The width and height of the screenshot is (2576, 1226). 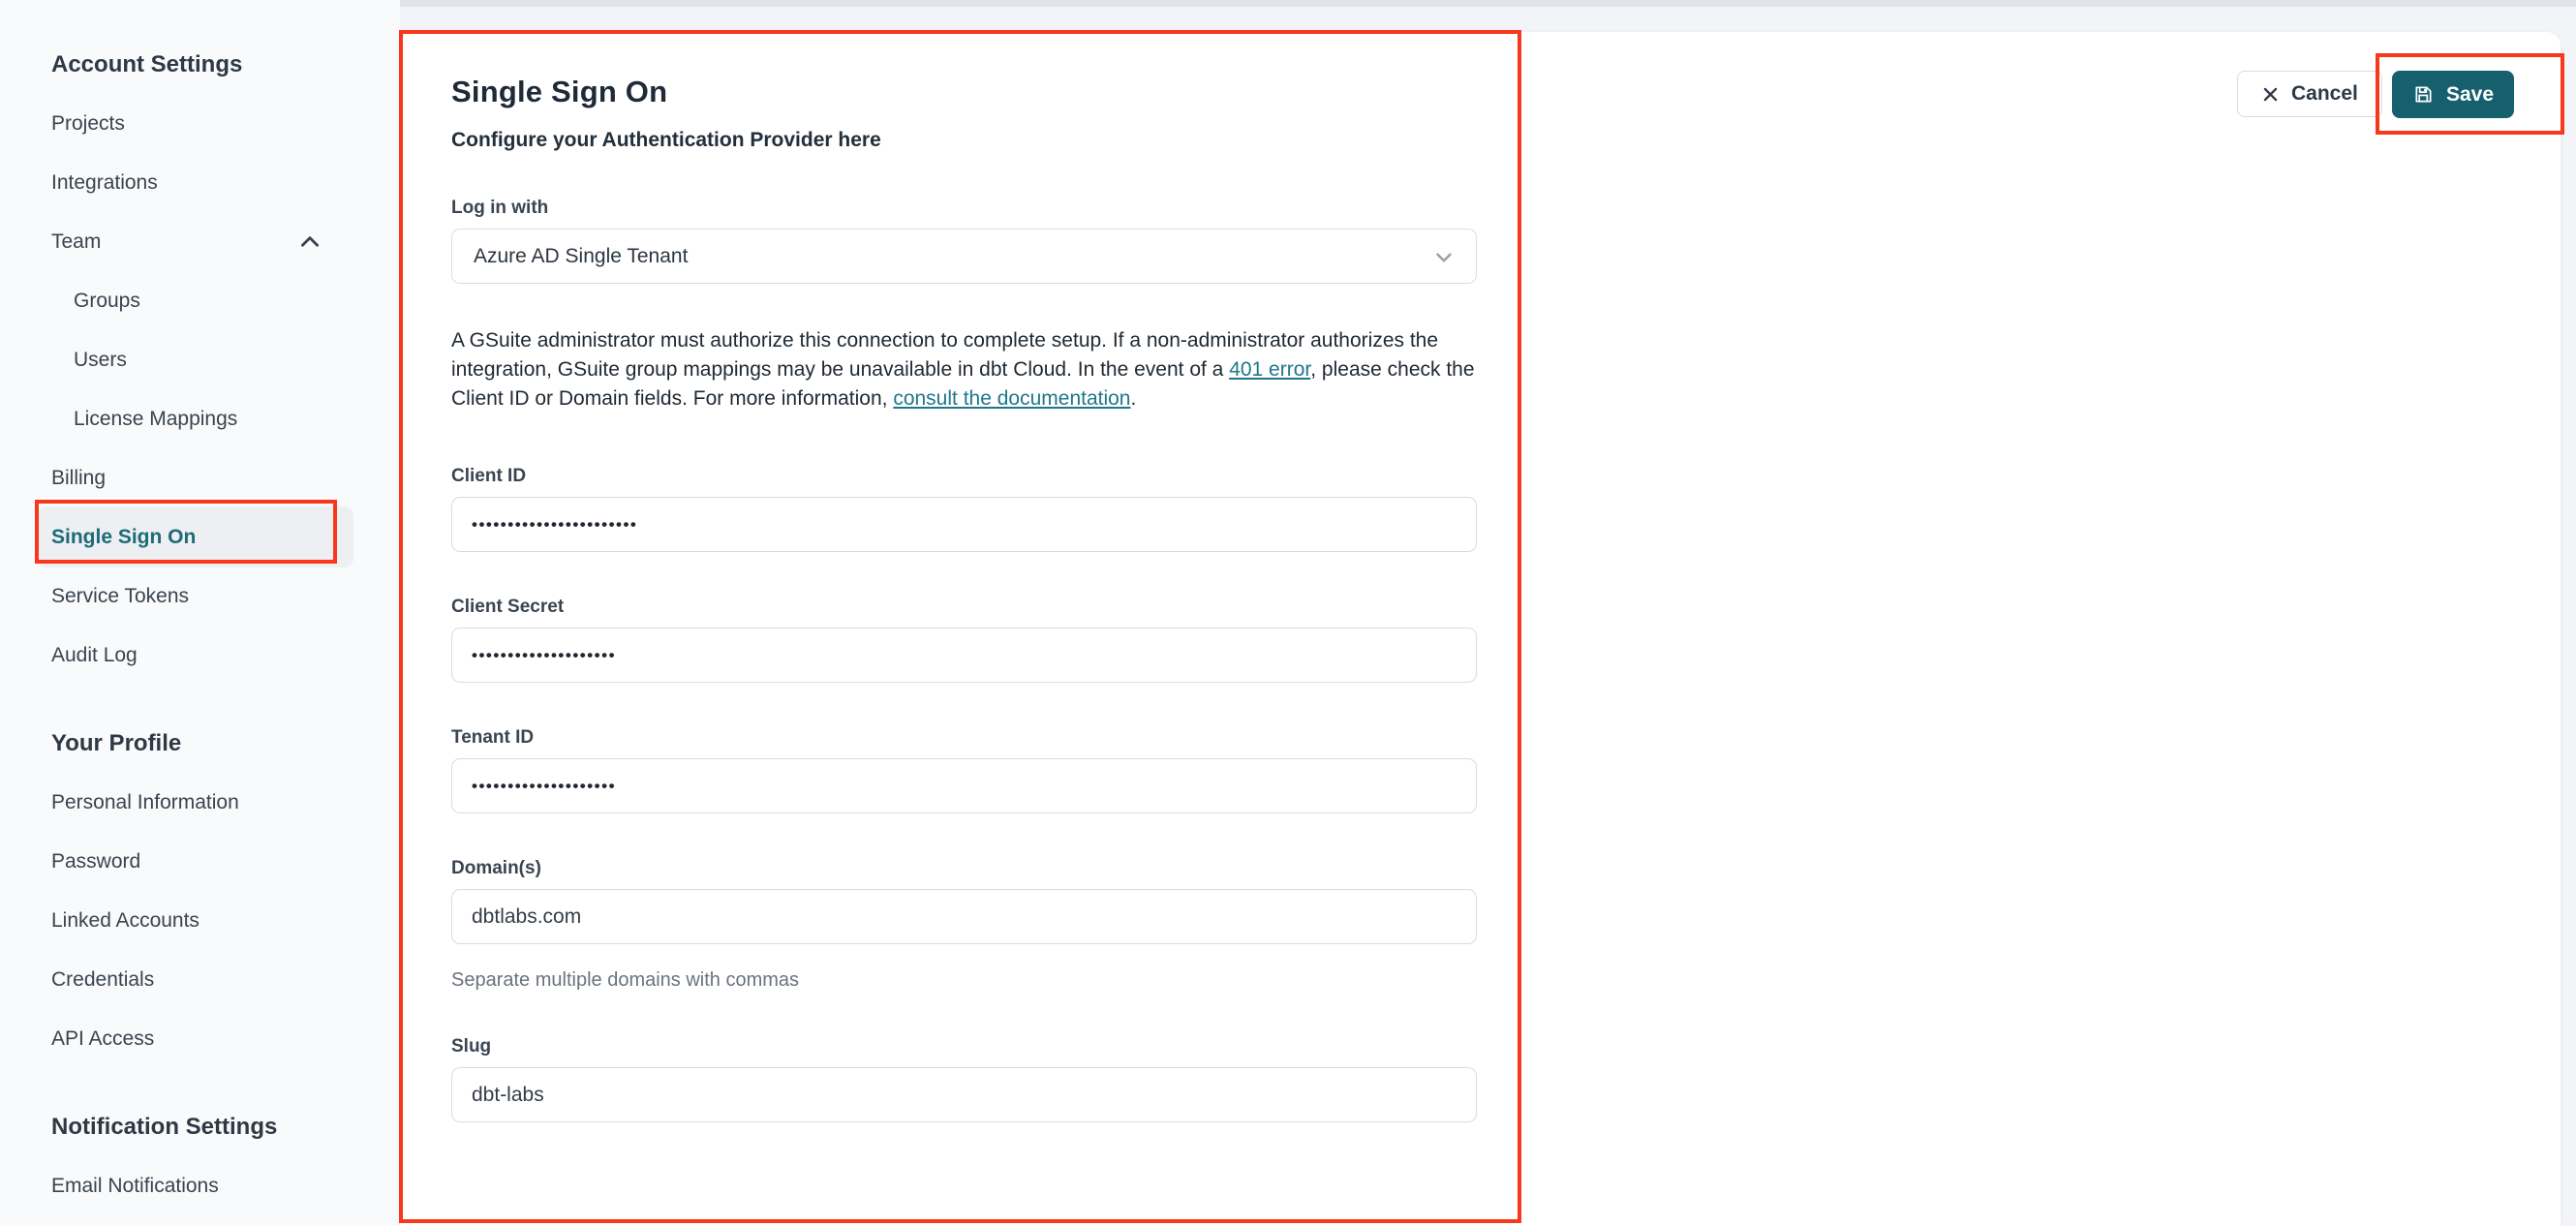 I want to click on sidebar-item-audit-log: Audit Log, so click(x=200, y=655).